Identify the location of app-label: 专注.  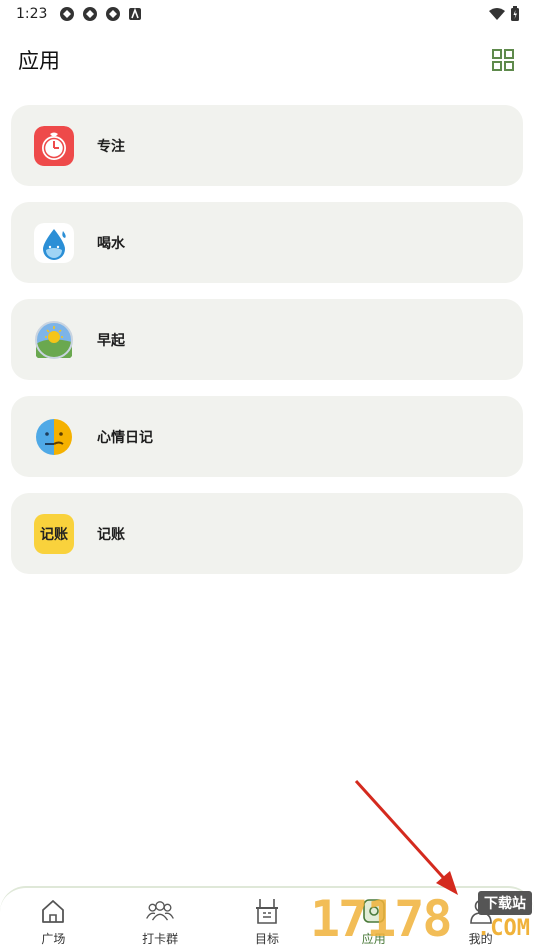
(111, 146).